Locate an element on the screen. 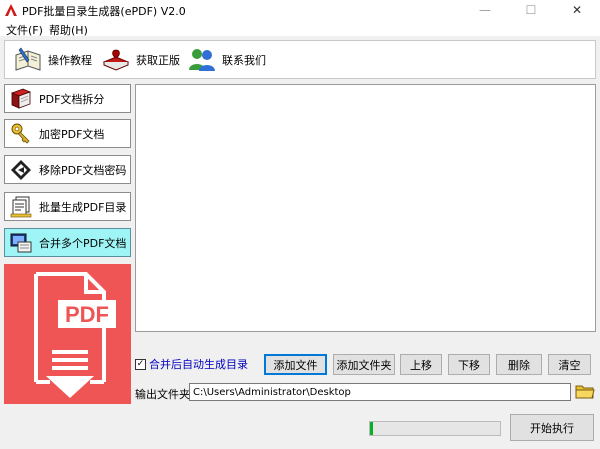 Image resolution: width=600 pixels, height=449 pixels. get-genuine-label: 获取正版 is located at coordinates (158, 60).